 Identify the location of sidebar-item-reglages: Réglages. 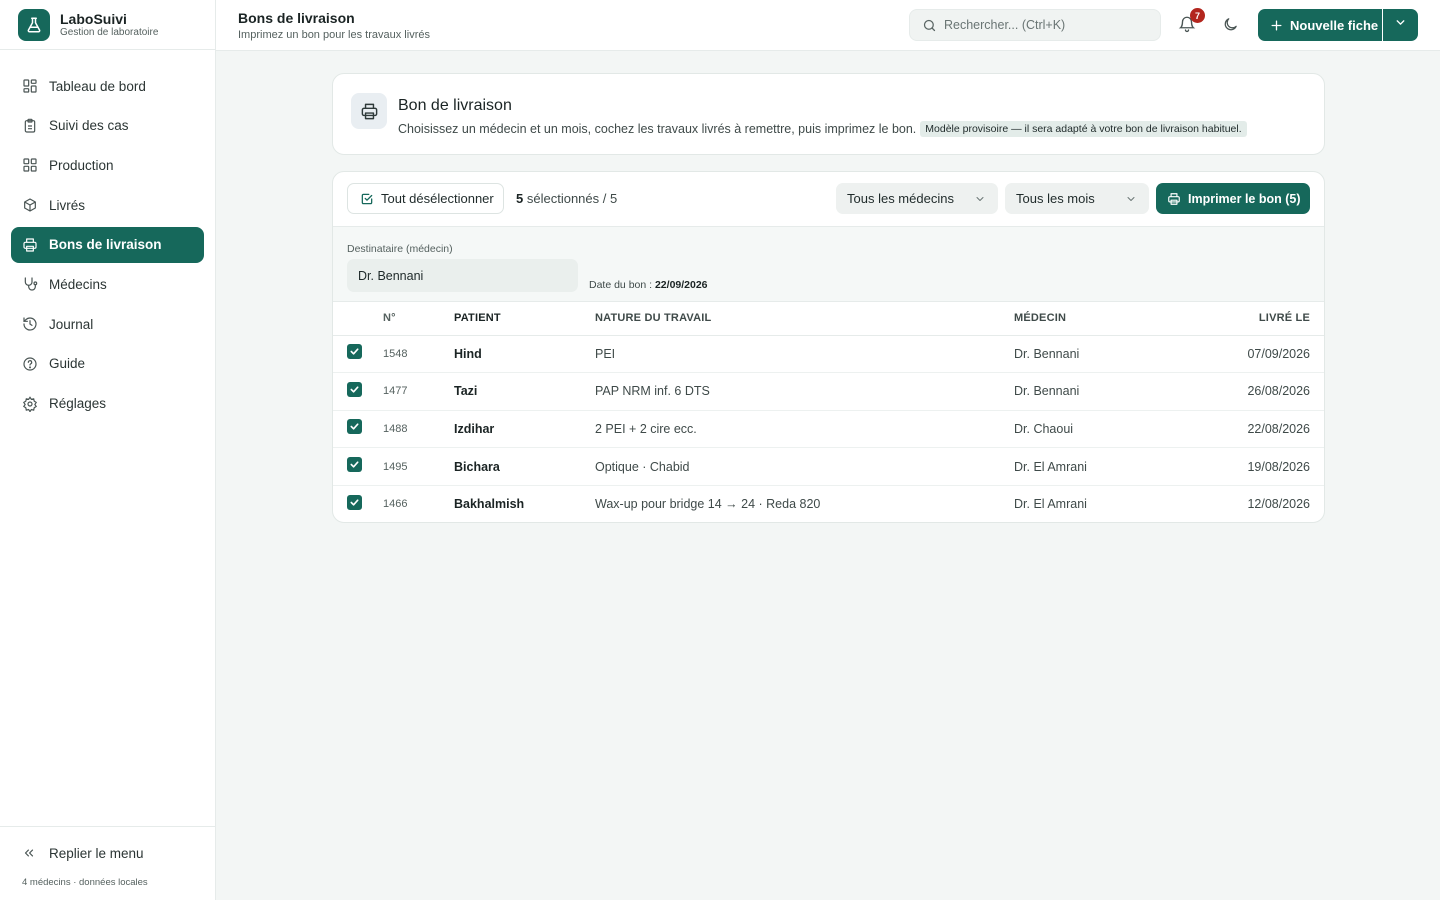
(107, 404).